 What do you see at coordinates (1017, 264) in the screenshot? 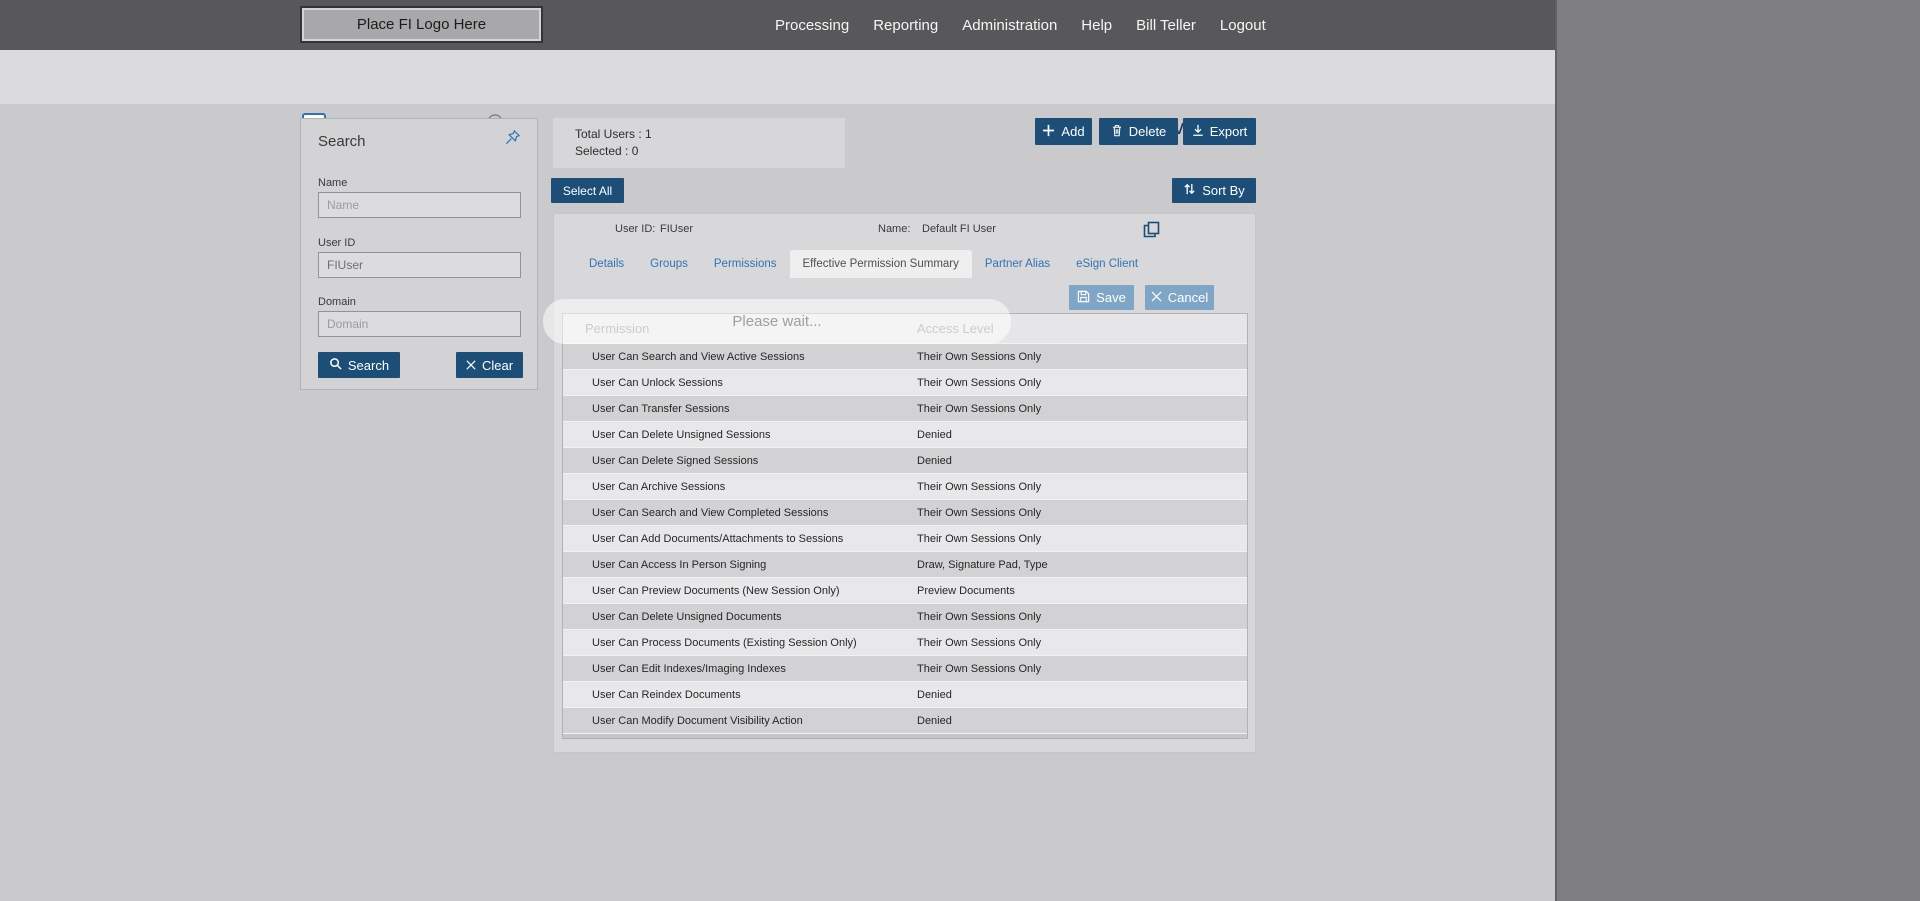
I see `tab-partner-alias: Partner Alias` at bounding box center [1017, 264].